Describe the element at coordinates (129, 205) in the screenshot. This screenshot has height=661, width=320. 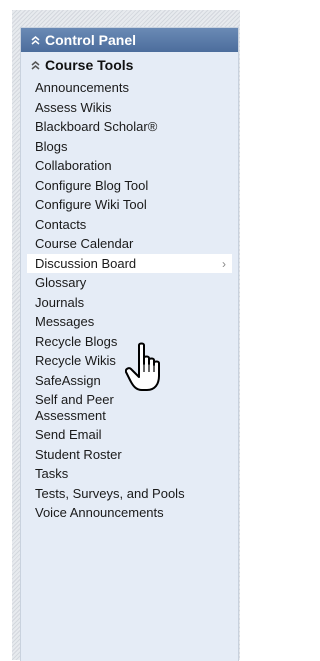
I see `menu-item-configure-wiki-tool: Configure Wiki Tool` at that location.